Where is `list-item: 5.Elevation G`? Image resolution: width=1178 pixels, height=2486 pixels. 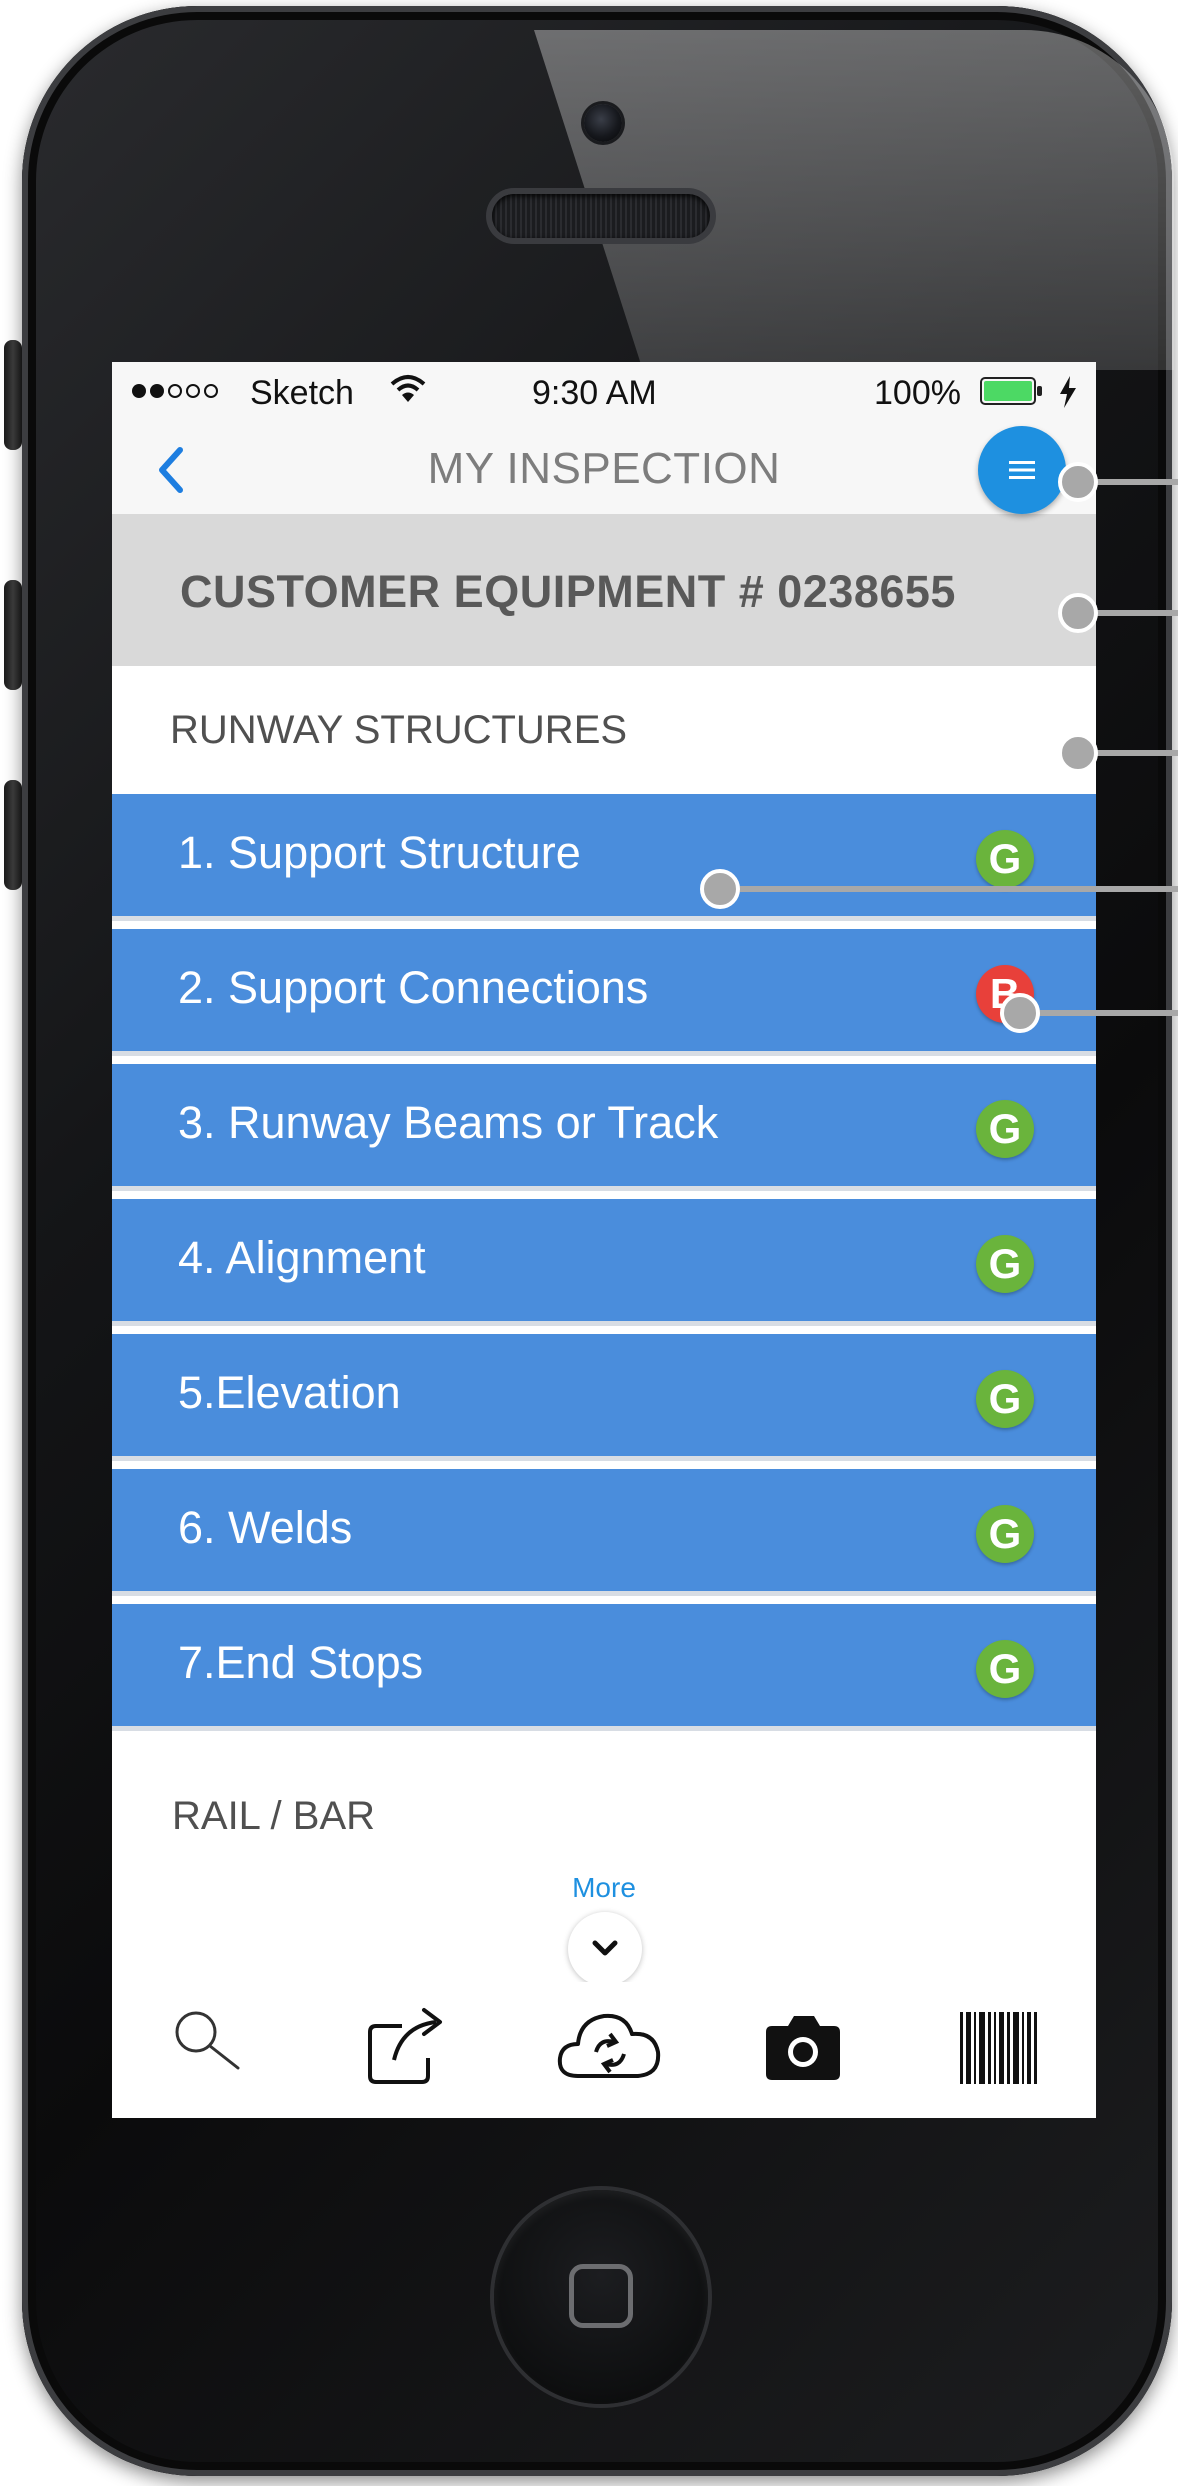
list-item: 5.Elevation G is located at coordinates (604, 1395).